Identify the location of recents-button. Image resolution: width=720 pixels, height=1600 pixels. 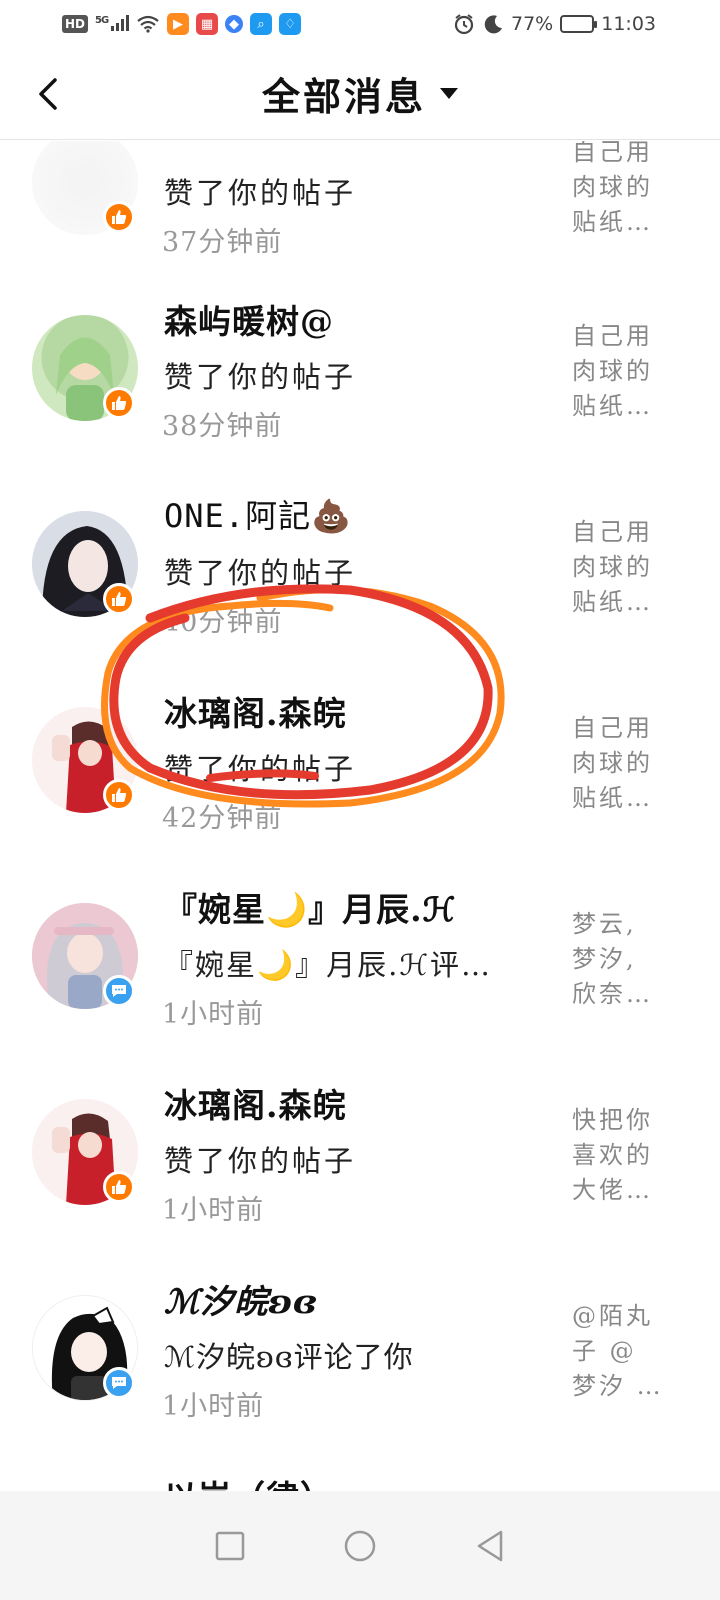
(230, 1546).